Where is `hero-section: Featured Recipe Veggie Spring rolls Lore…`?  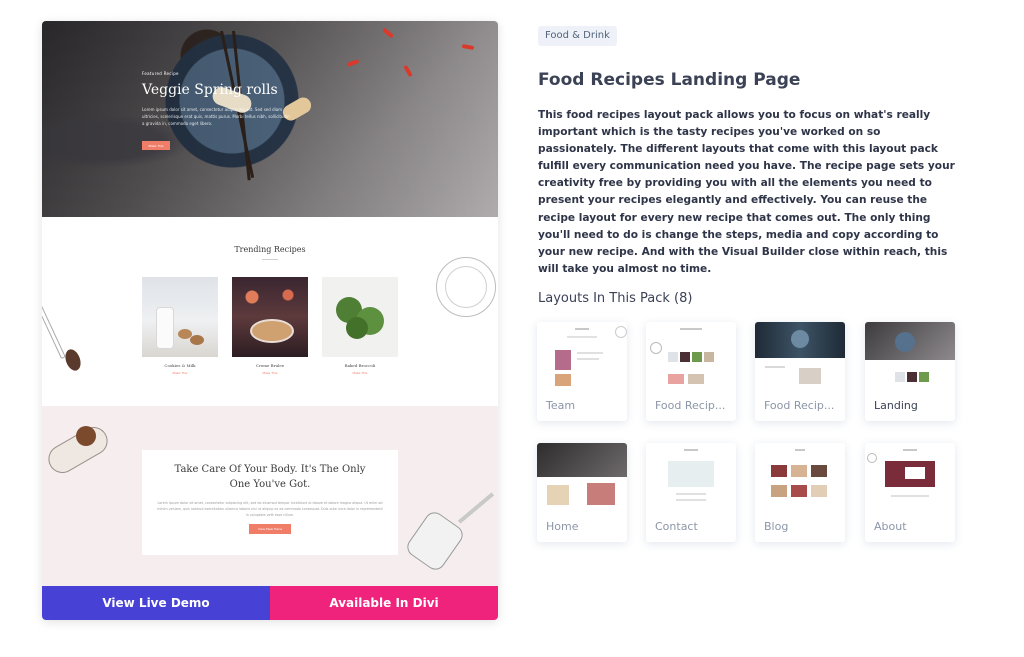 hero-section: Featured Recipe Veggie Spring rolls Lore… is located at coordinates (270, 119).